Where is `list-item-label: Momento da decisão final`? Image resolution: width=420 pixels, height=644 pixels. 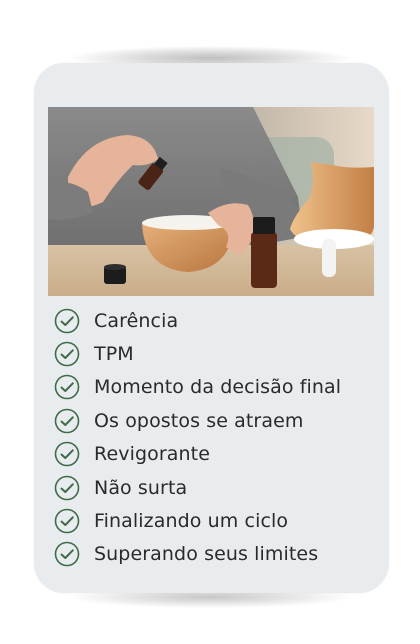
list-item-label: Momento da decisão final is located at coordinates (218, 387).